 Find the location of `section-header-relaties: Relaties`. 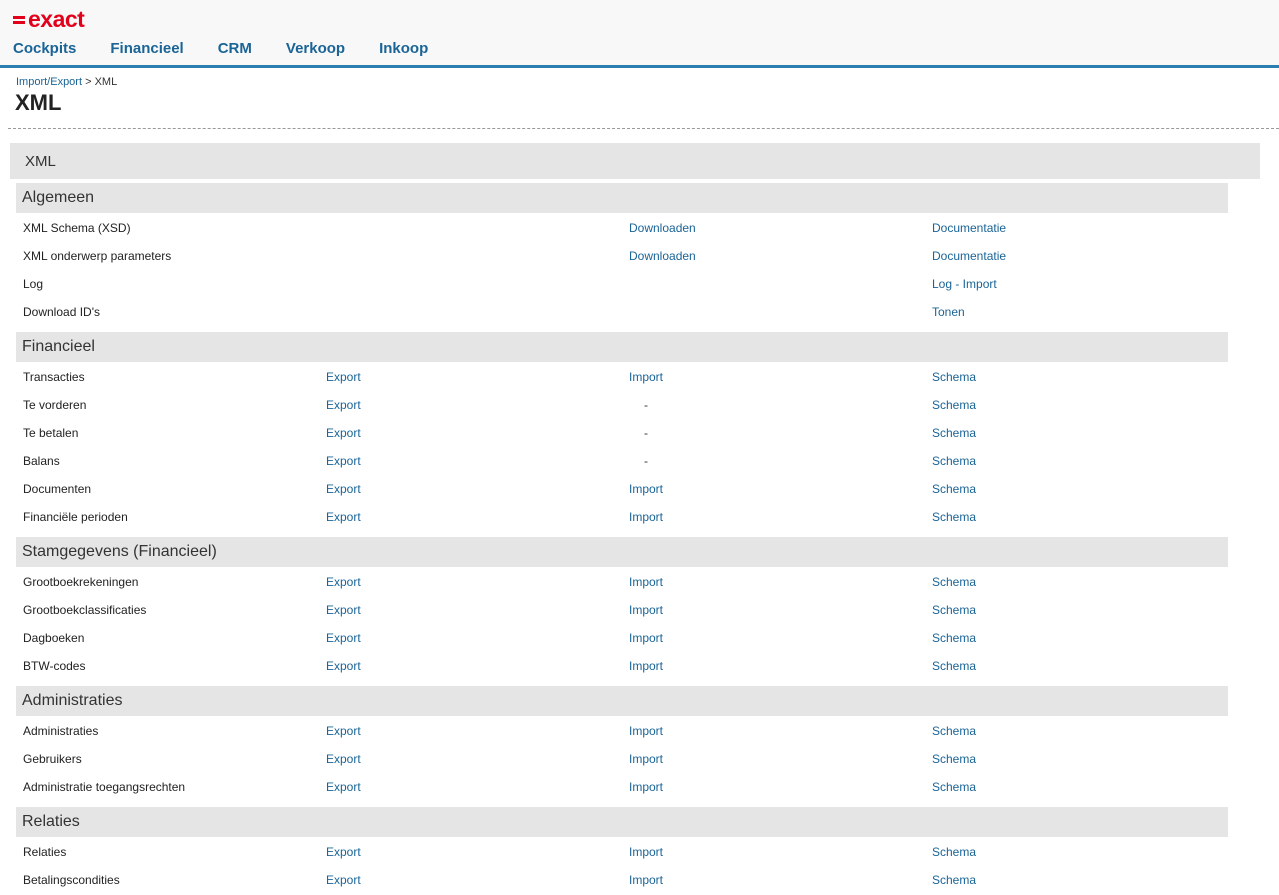

section-header-relaties: Relaties is located at coordinates (622, 822).